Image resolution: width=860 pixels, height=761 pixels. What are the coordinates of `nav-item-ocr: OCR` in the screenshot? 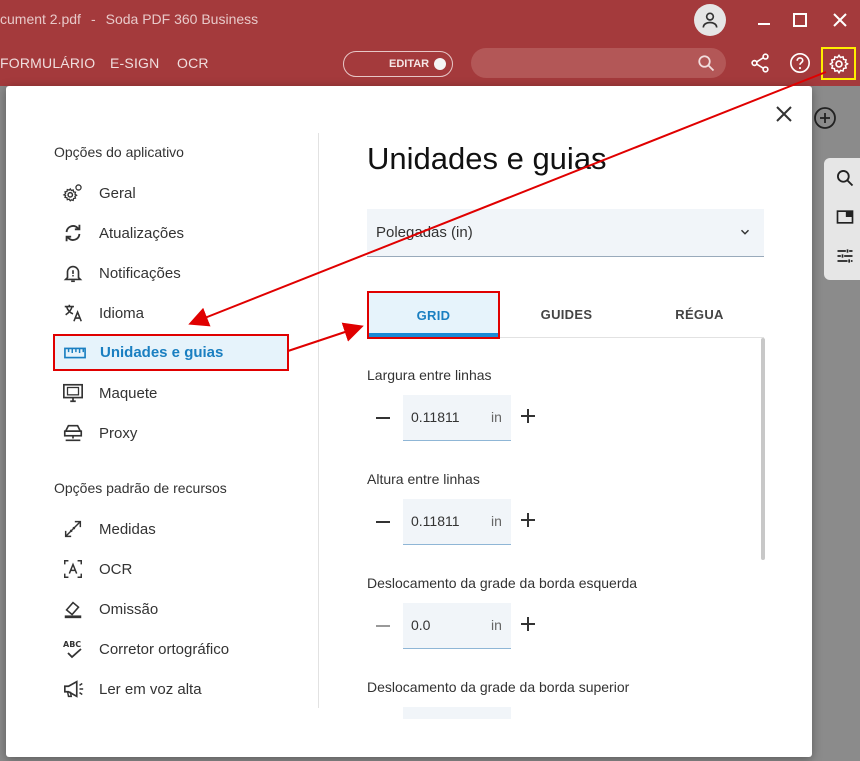 It's located at (171, 569).